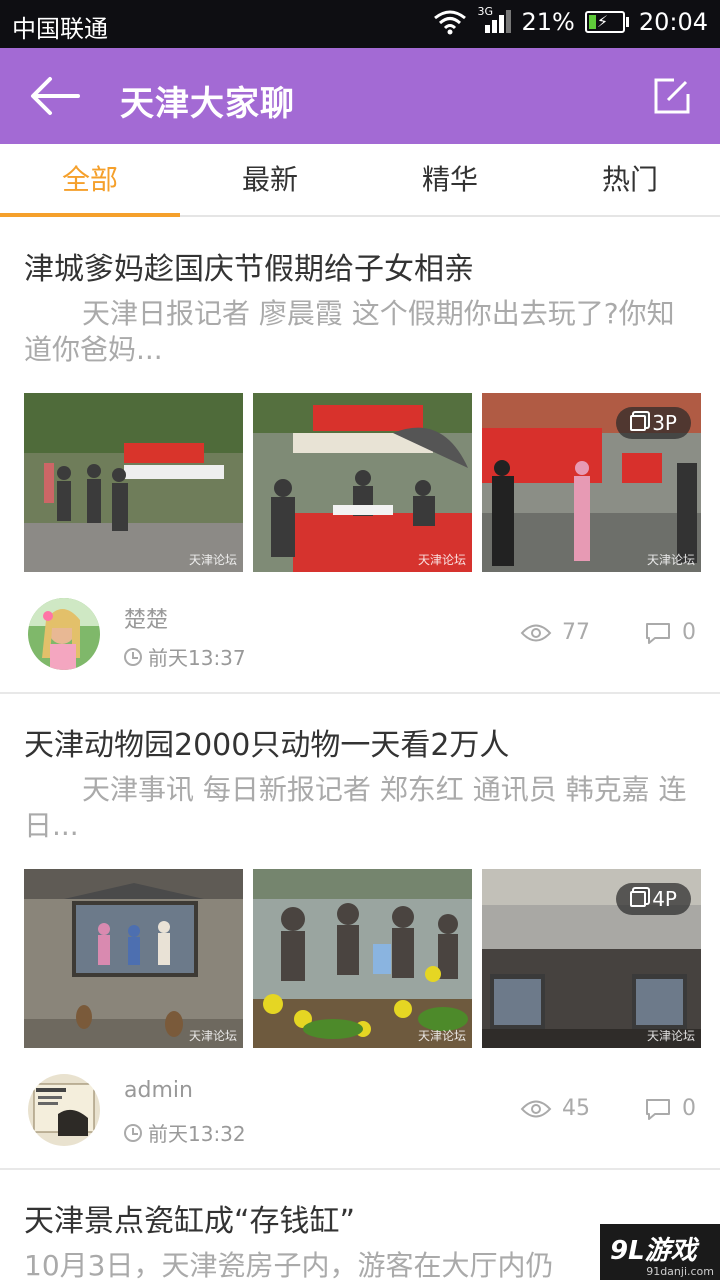  I want to click on compose-button, so click(672, 96).